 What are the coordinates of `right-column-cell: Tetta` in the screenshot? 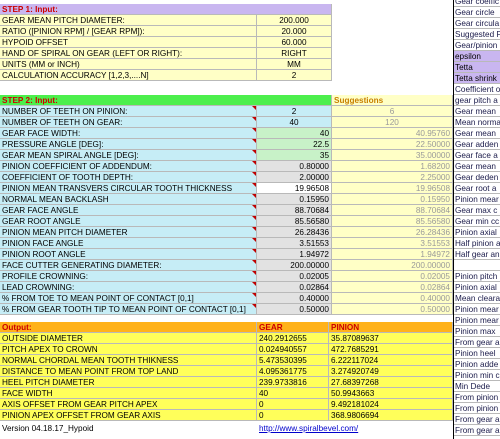 It's located at (477, 67).